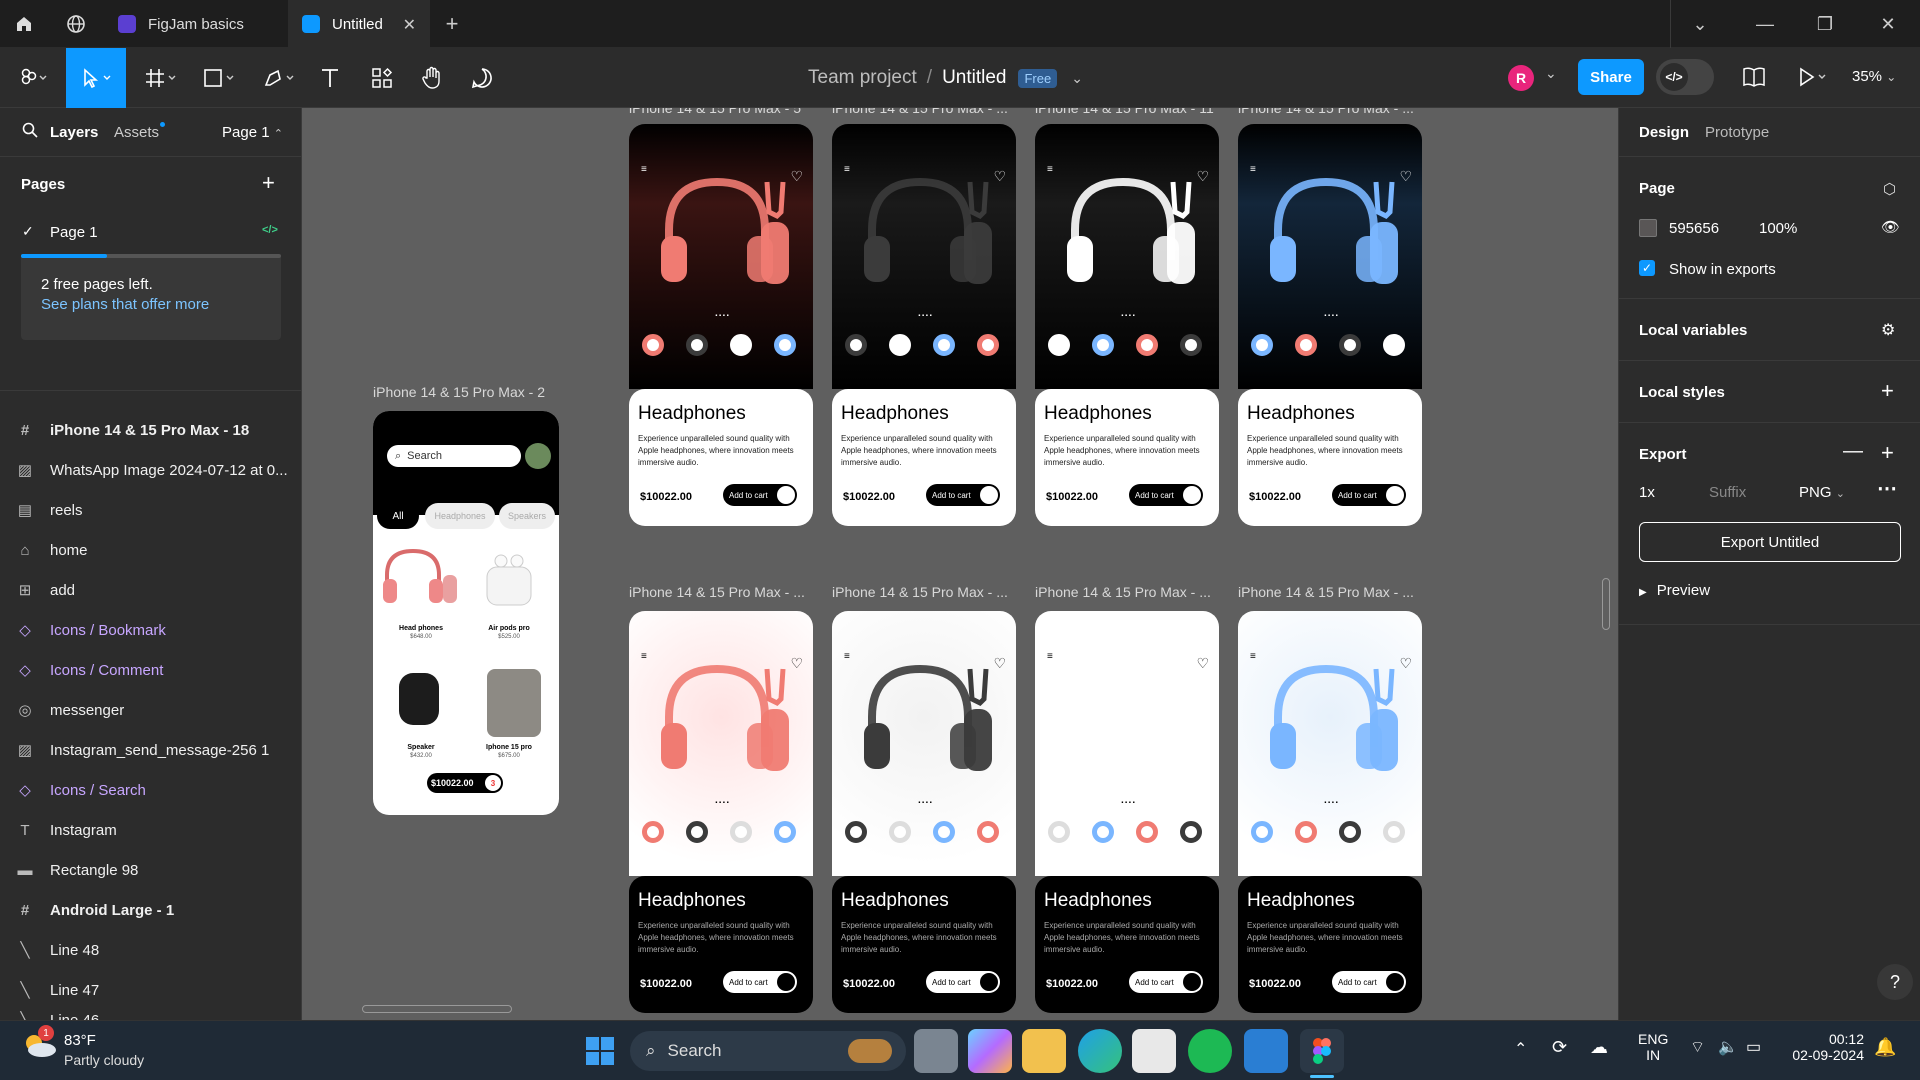 Image resolution: width=1920 pixels, height=1080 pixels. What do you see at coordinates (150, 510) in the screenshot?
I see `layer-group: ▤ reels` at bounding box center [150, 510].